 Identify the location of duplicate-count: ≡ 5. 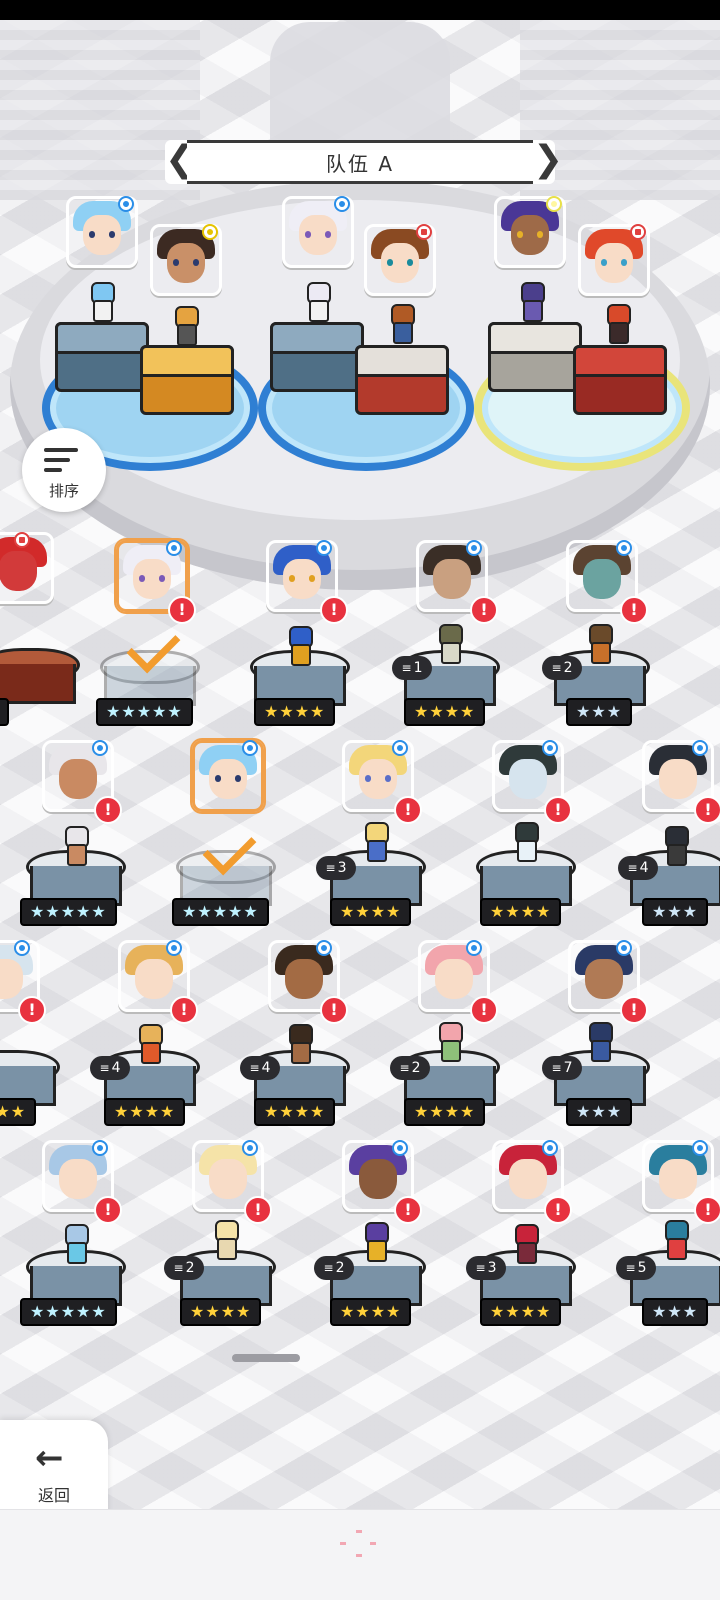
(636, 1268).